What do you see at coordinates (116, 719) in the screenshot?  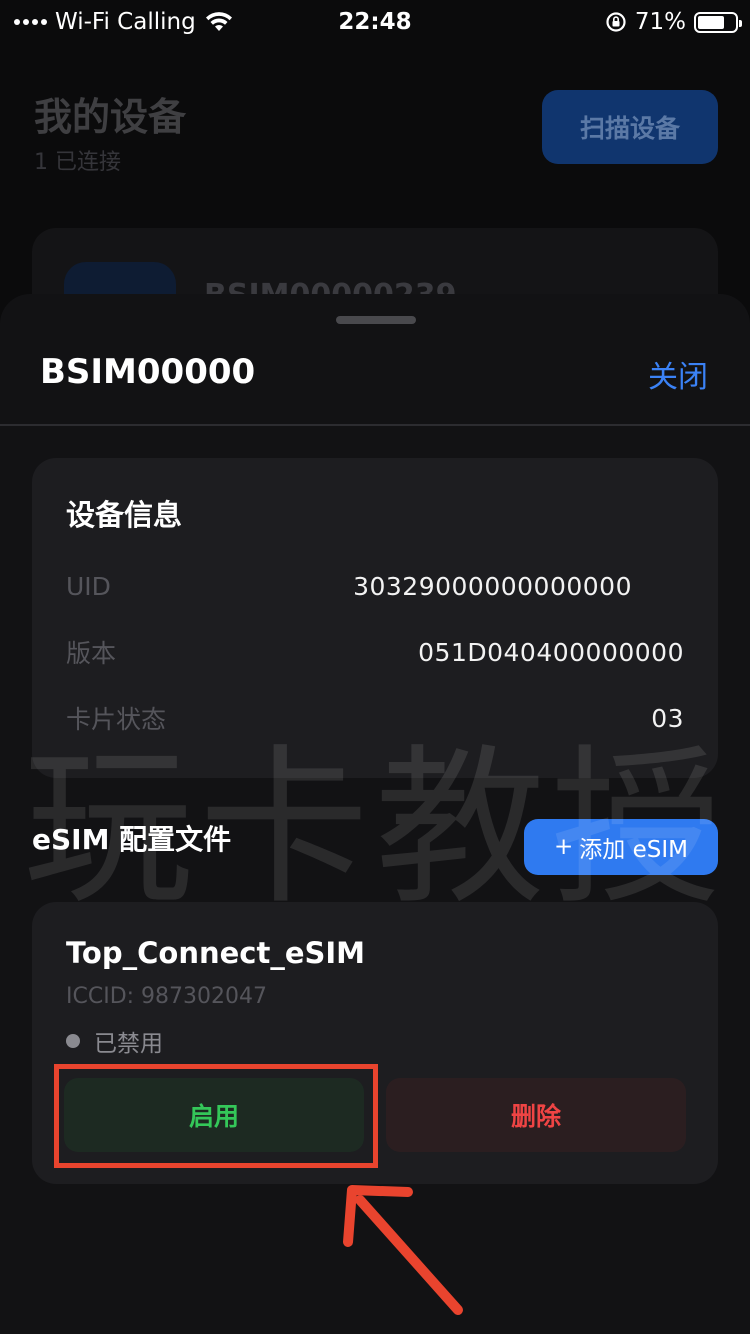 I see `info-key: 卡片状态` at bounding box center [116, 719].